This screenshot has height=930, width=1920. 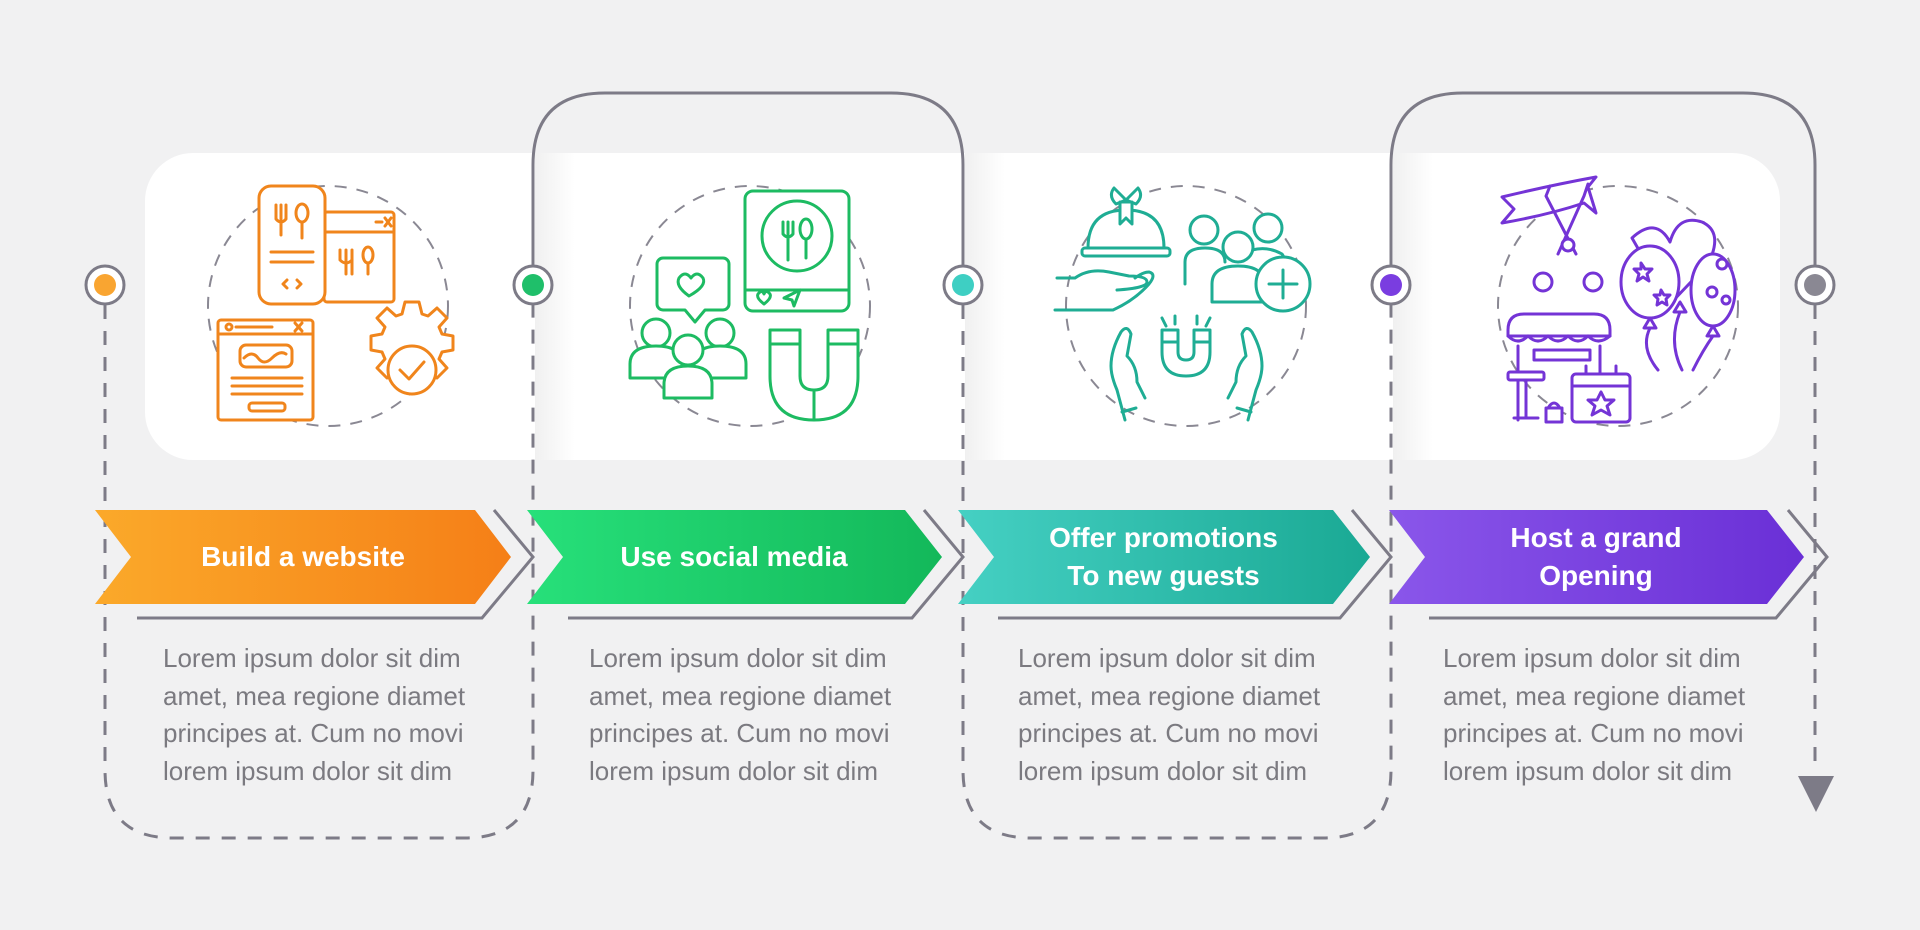 I want to click on promotion-offer-icon, so click(x=1182, y=304).